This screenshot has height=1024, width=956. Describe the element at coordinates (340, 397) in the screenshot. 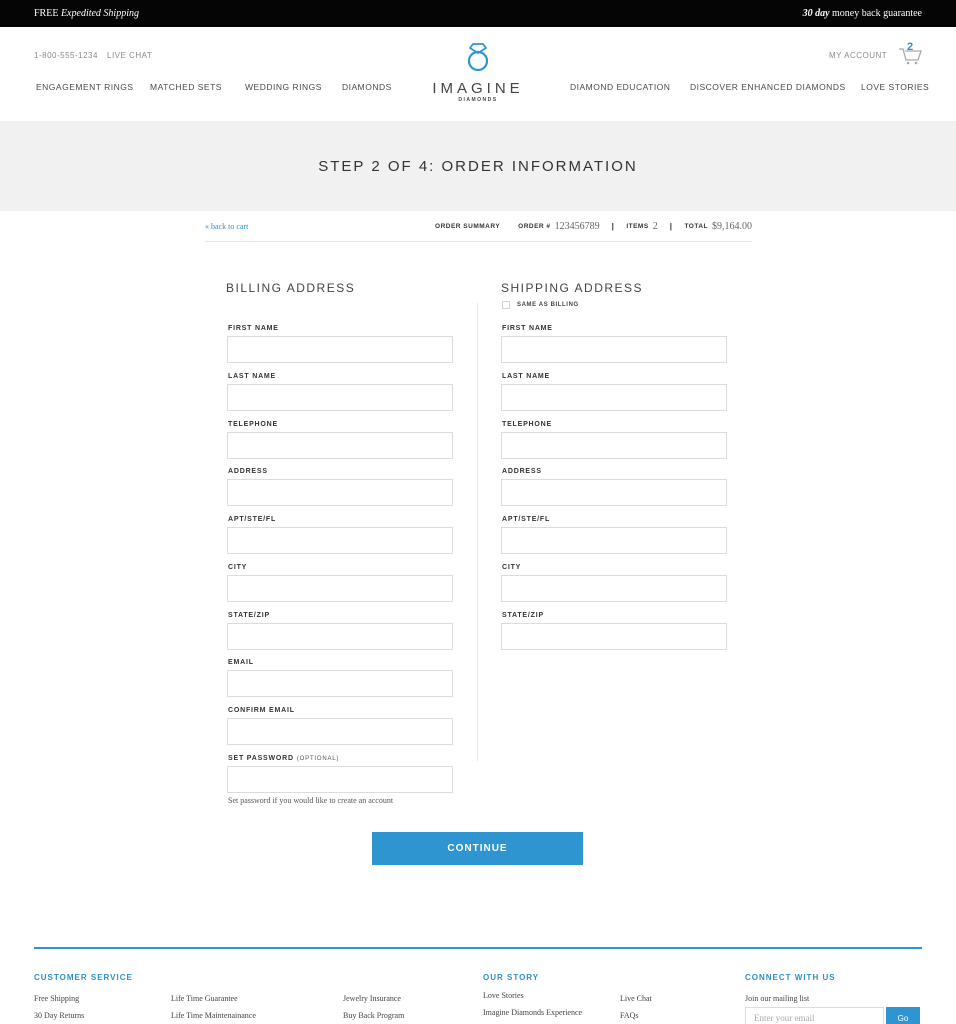

I see `billing-last-name-input` at that location.